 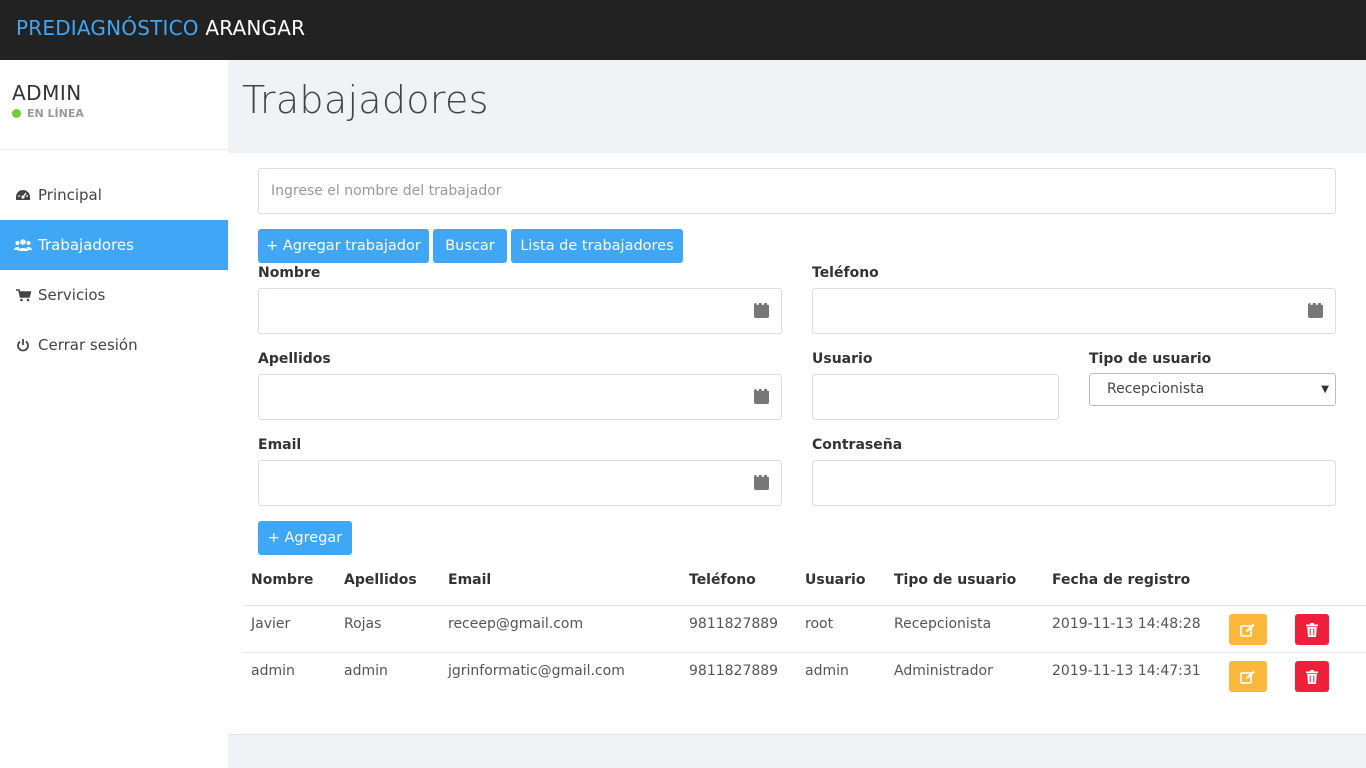 What do you see at coordinates (1212, 389) in the screenshot?
I see `tipo-usuario-select: Recepcionista ▼` at bounding box center [1212, 389].